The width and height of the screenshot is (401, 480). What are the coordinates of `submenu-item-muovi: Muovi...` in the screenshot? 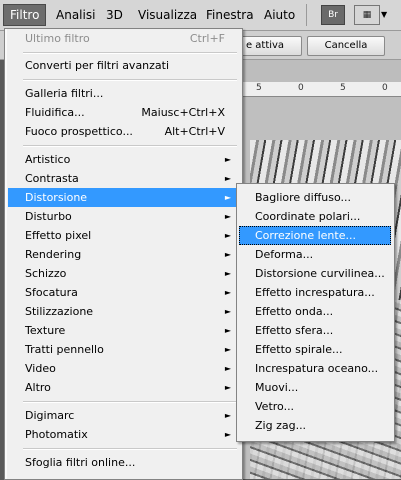 It's located at (315, 387).